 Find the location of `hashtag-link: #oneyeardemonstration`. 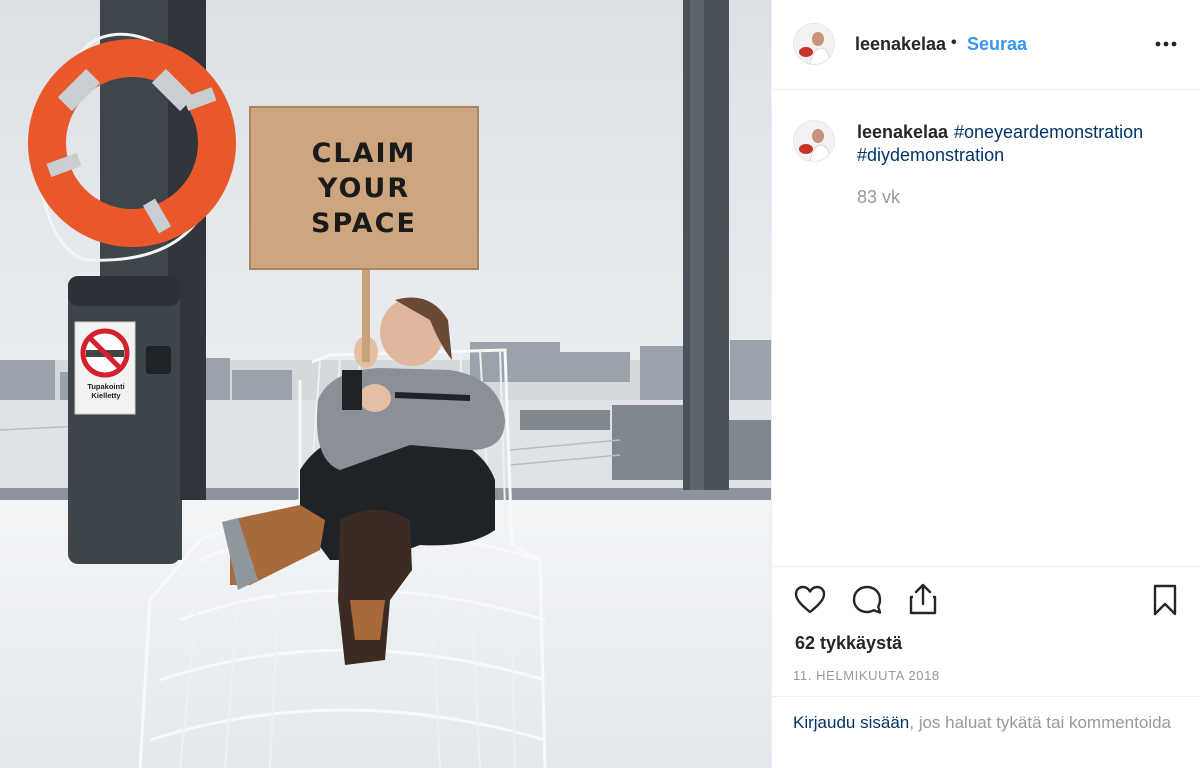

hashtag-link: #oneyeardemonstration is located at coordinates (1048, 132).